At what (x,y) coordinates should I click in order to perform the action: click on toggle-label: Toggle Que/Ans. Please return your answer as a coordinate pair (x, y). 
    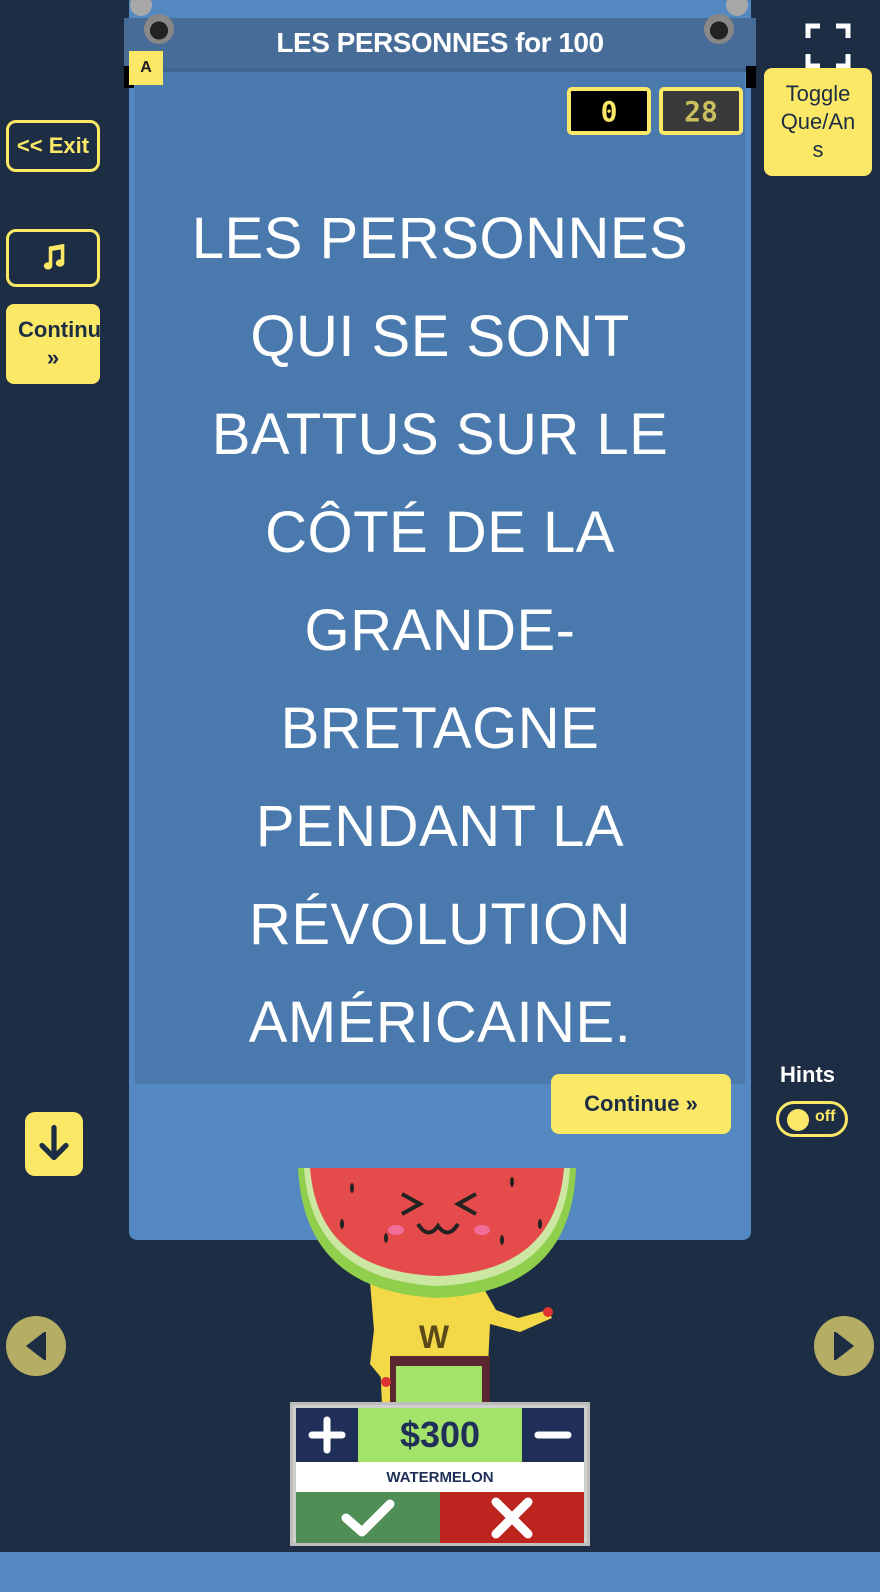
    Looking at the image, I should click on (818, 121).